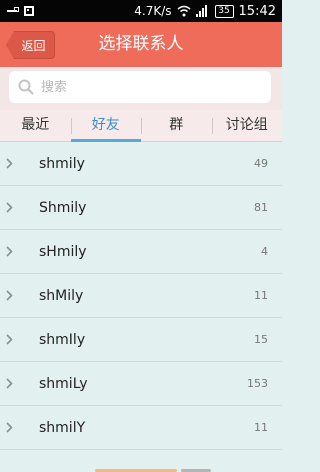  Describe the element at coordinates (261, 339) in the screenshot. I see `member-count: 15` at that location.